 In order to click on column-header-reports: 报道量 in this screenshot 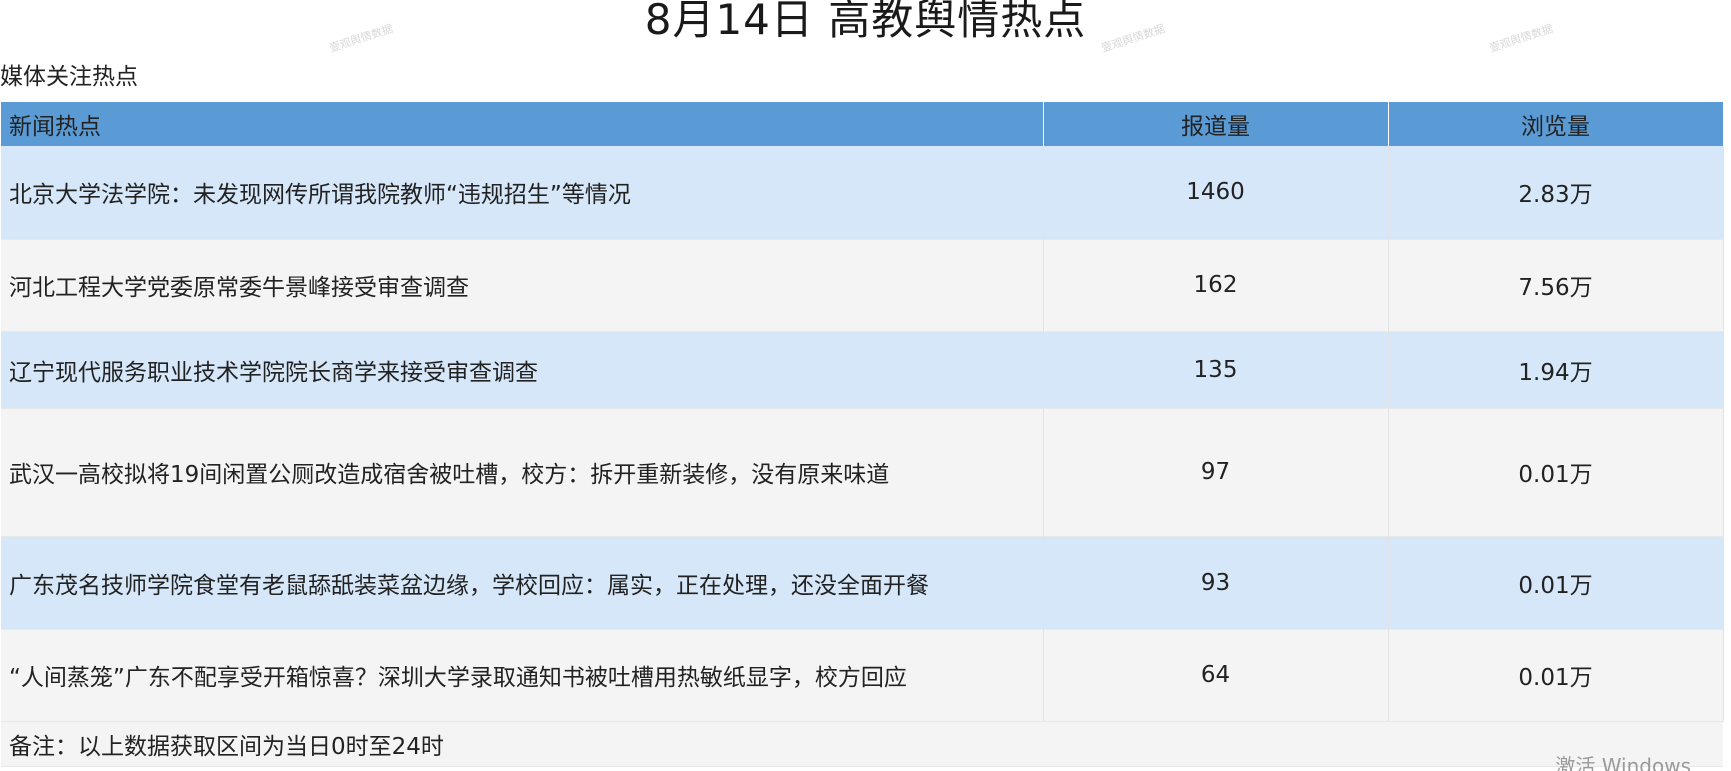, I will do `click(1216, 124)`.